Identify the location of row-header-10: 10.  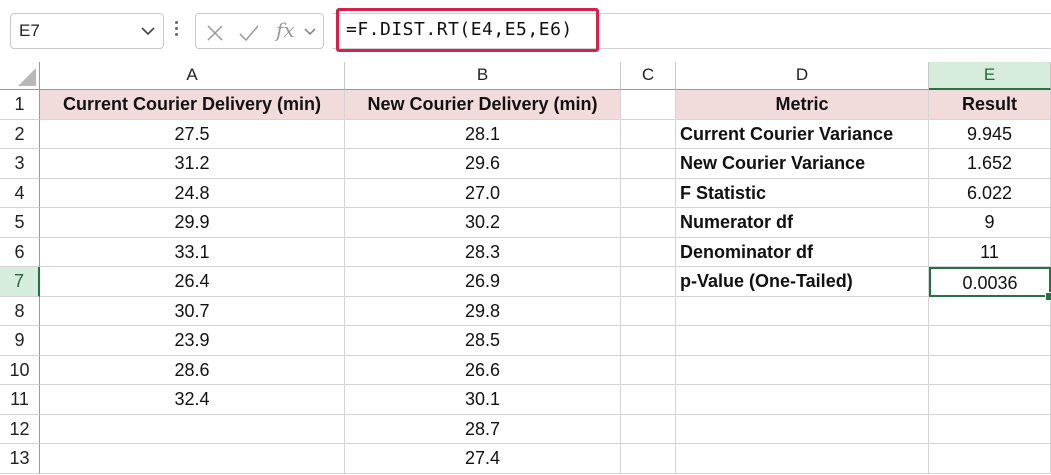
(20, 370).